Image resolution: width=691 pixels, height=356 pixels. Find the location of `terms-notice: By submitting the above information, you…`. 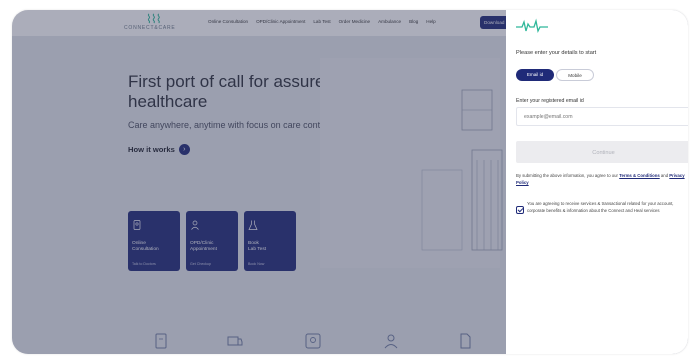

terms-notice: By submitting the above information, you… is located at coordinates (602, 179).